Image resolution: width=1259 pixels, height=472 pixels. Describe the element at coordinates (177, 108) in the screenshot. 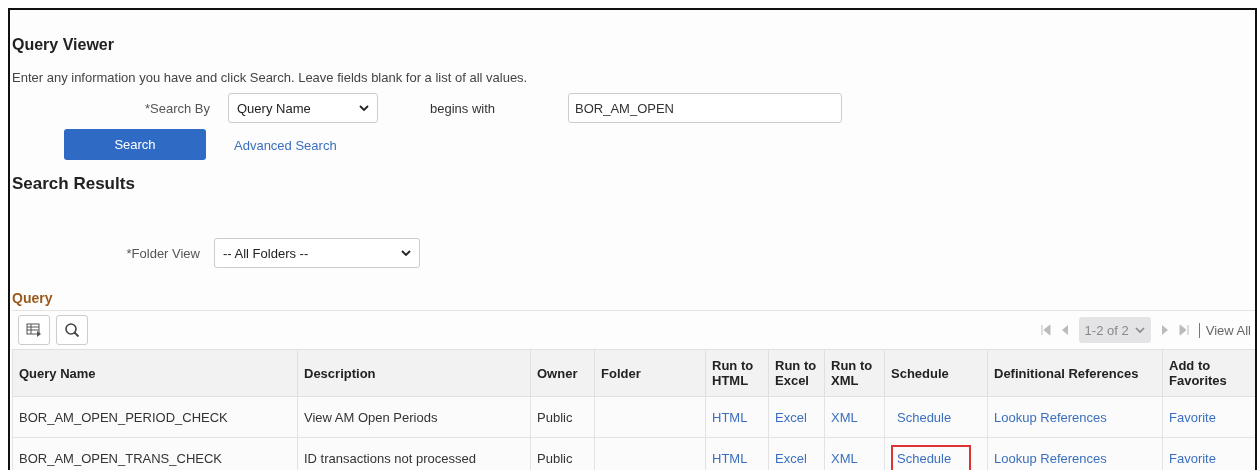

I see `search-by-label: *Search By` at that location.